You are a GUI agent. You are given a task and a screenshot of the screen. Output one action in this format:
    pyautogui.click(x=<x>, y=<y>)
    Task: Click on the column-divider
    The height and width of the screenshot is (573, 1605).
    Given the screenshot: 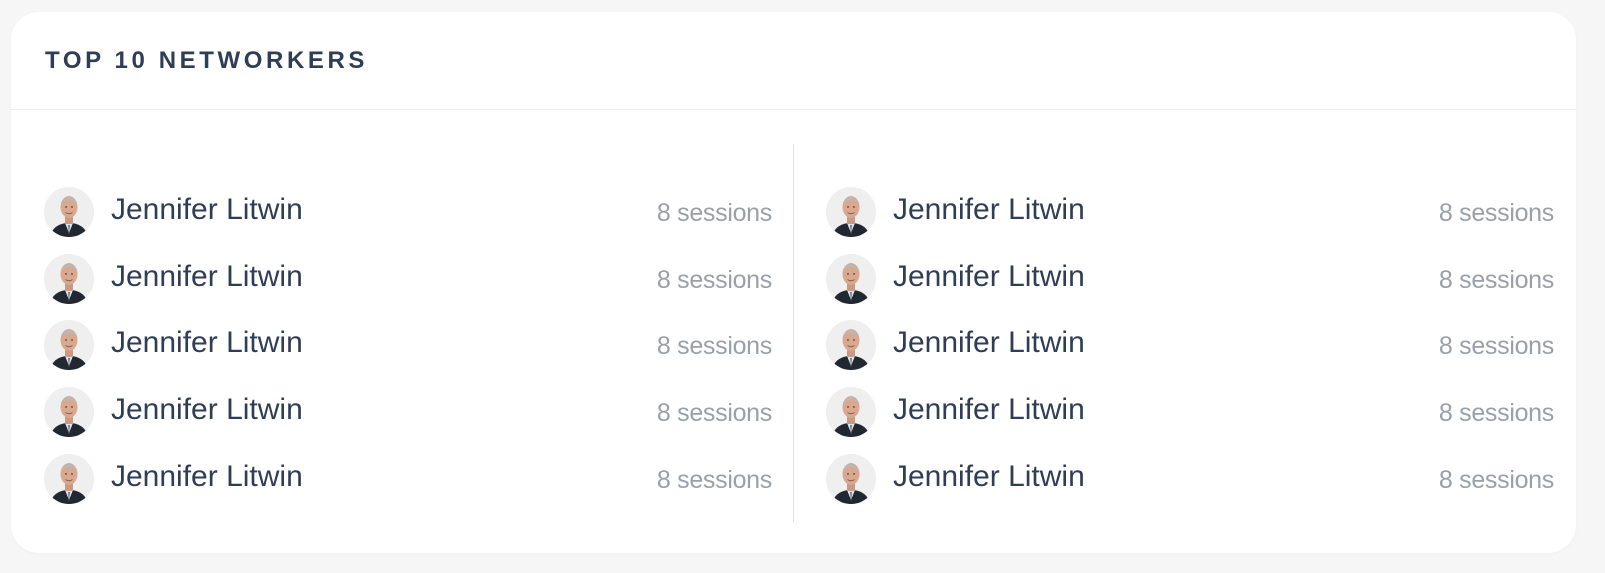 What is the action you would take?
    pyautogui.click(x=793, y=333)
    